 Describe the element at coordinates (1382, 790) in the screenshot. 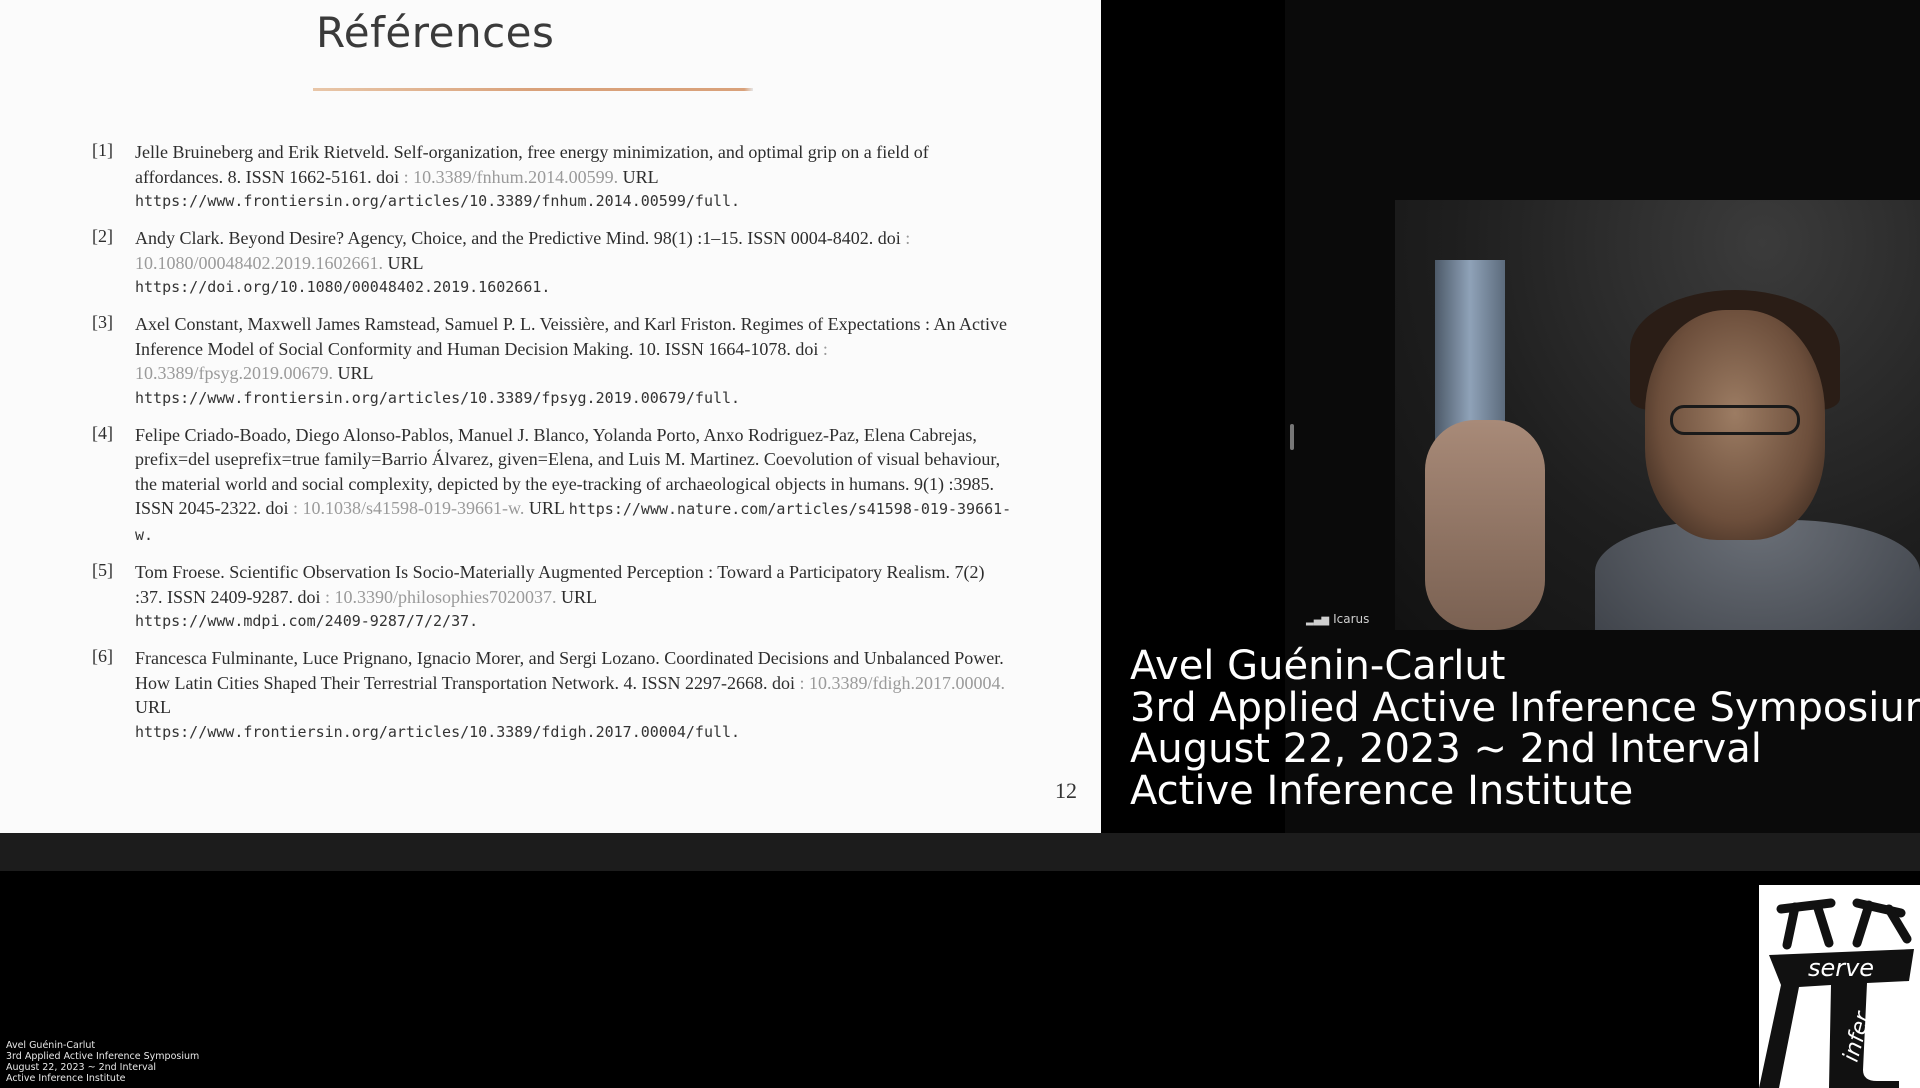

I see `organization-name: Active Inference Institute` at that location.